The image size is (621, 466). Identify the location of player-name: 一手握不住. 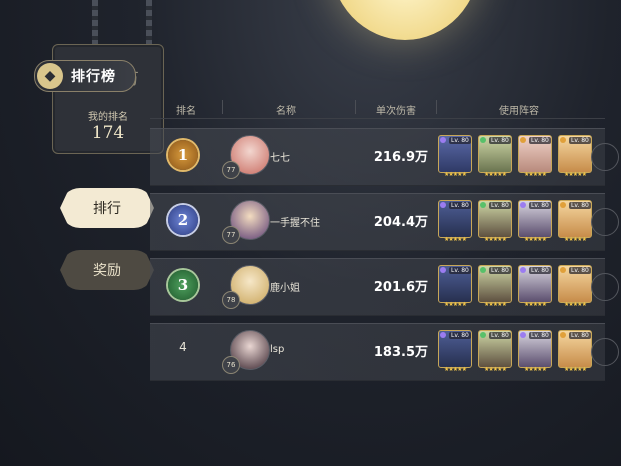
(295, 223).